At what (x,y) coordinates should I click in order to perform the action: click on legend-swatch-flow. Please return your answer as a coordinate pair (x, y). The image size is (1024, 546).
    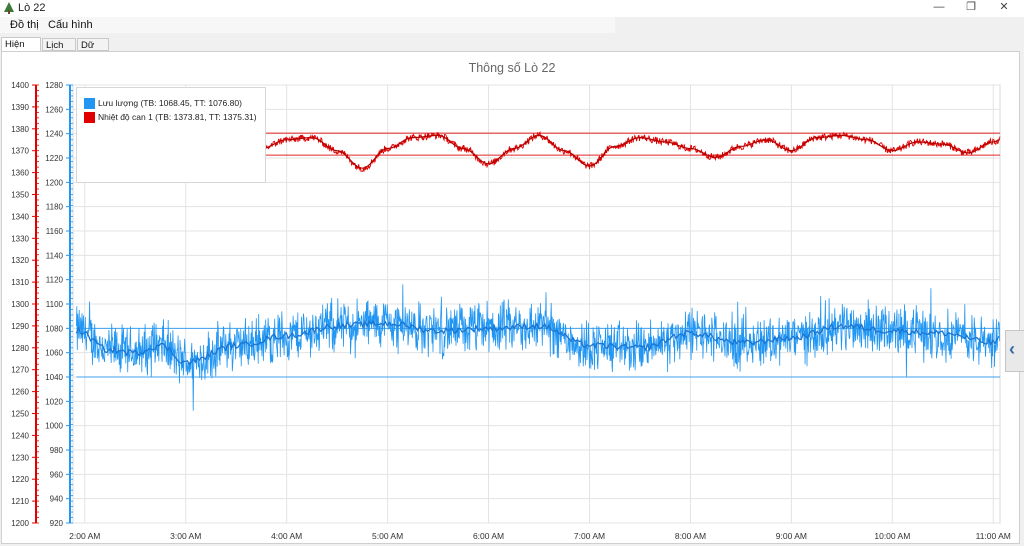
    Looking at the image, I should click on (89, 104).